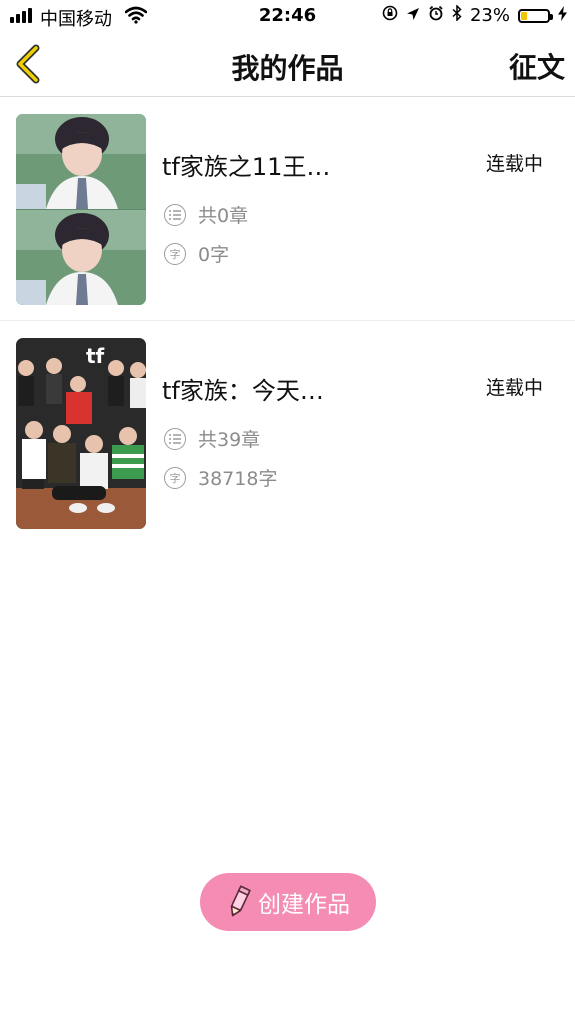 The height and width of the screenshot is (1024, 575). Describe the element at coordinates (457, 15) in the screenshot. I see `bluetooth-icon` at that location.